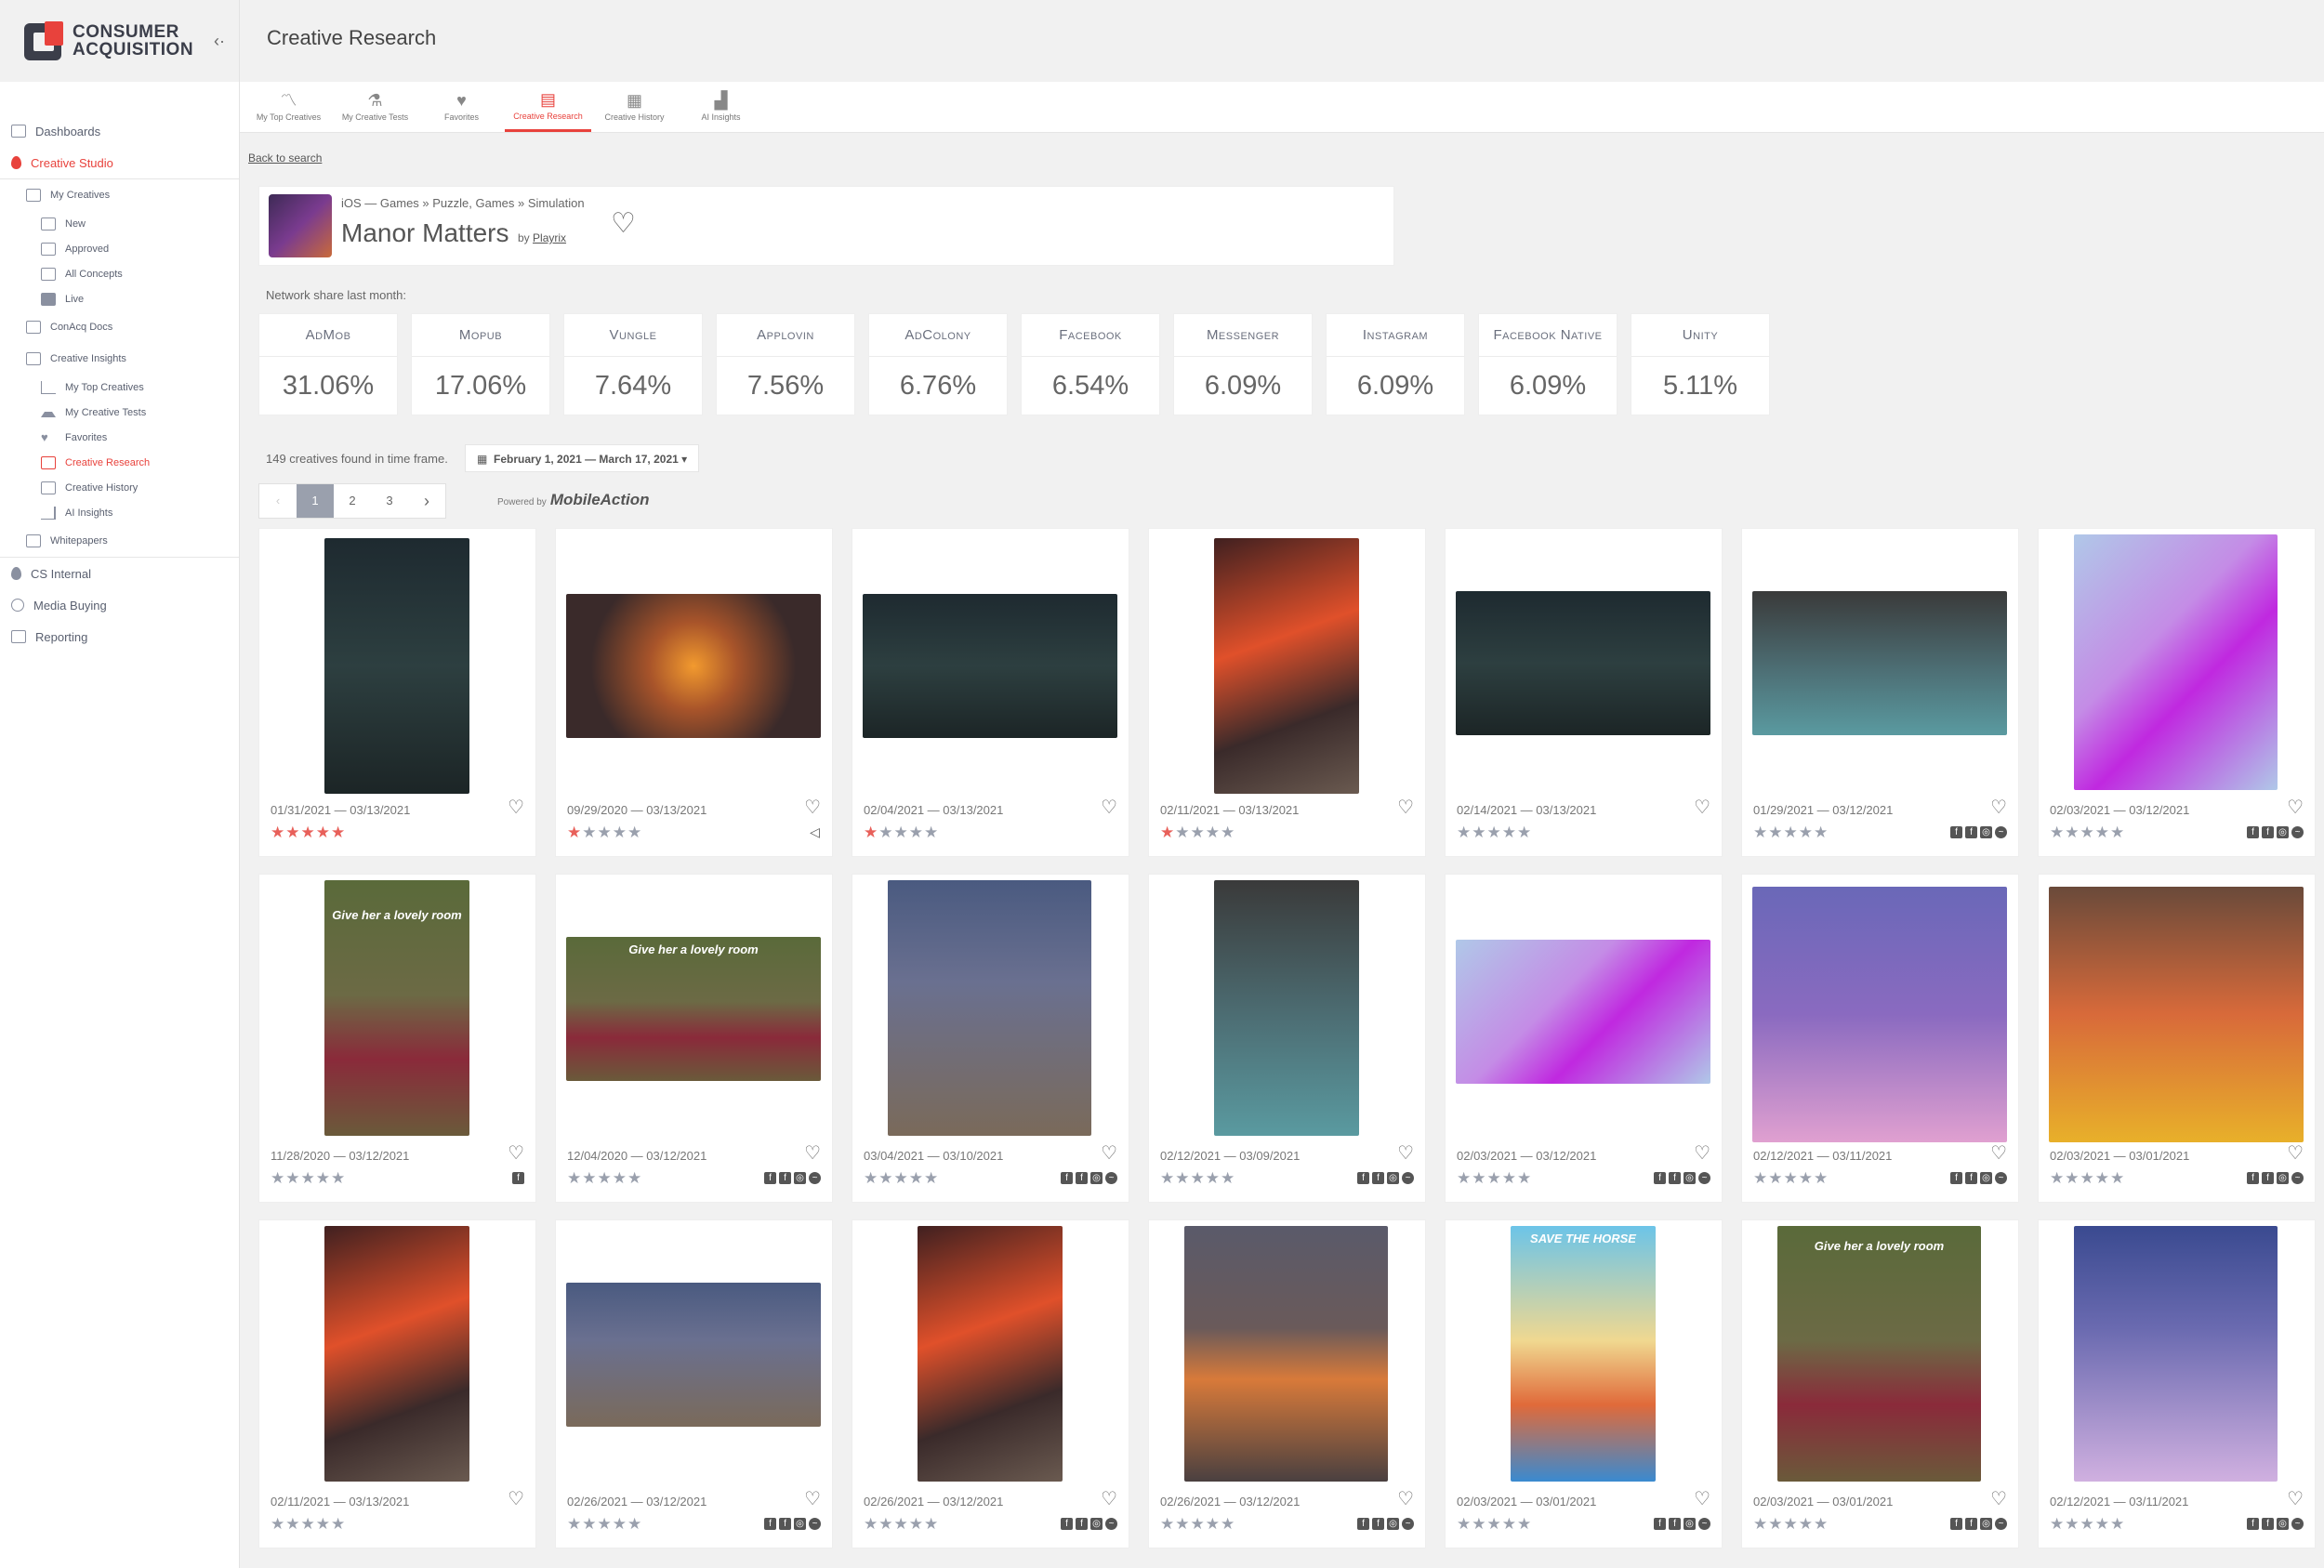  What do you see at coordinates (119, 248) in the screenshot?
I see `sidebar-item-approved: Approved` at bounding box center [119, 248].